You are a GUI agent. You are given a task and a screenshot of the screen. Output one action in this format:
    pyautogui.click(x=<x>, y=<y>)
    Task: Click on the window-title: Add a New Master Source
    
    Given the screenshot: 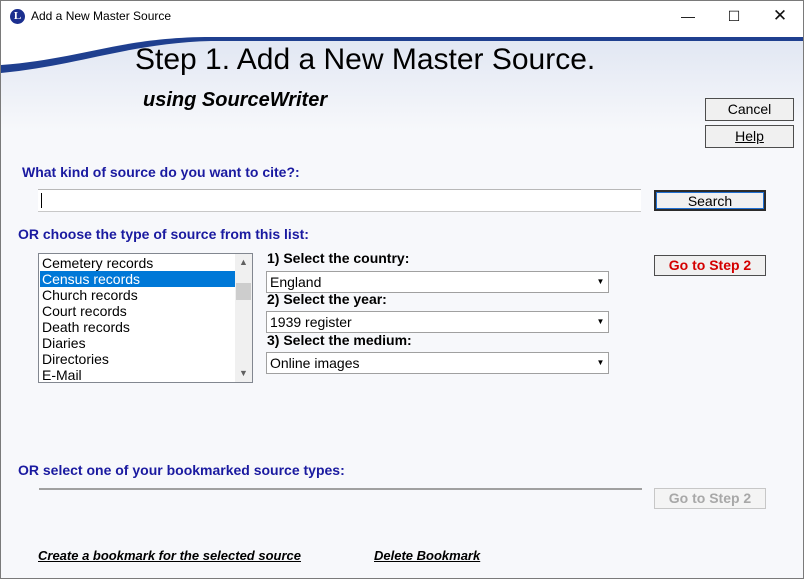 What is the action you would take?
    pyautogui.click(x=101, y=16)
    